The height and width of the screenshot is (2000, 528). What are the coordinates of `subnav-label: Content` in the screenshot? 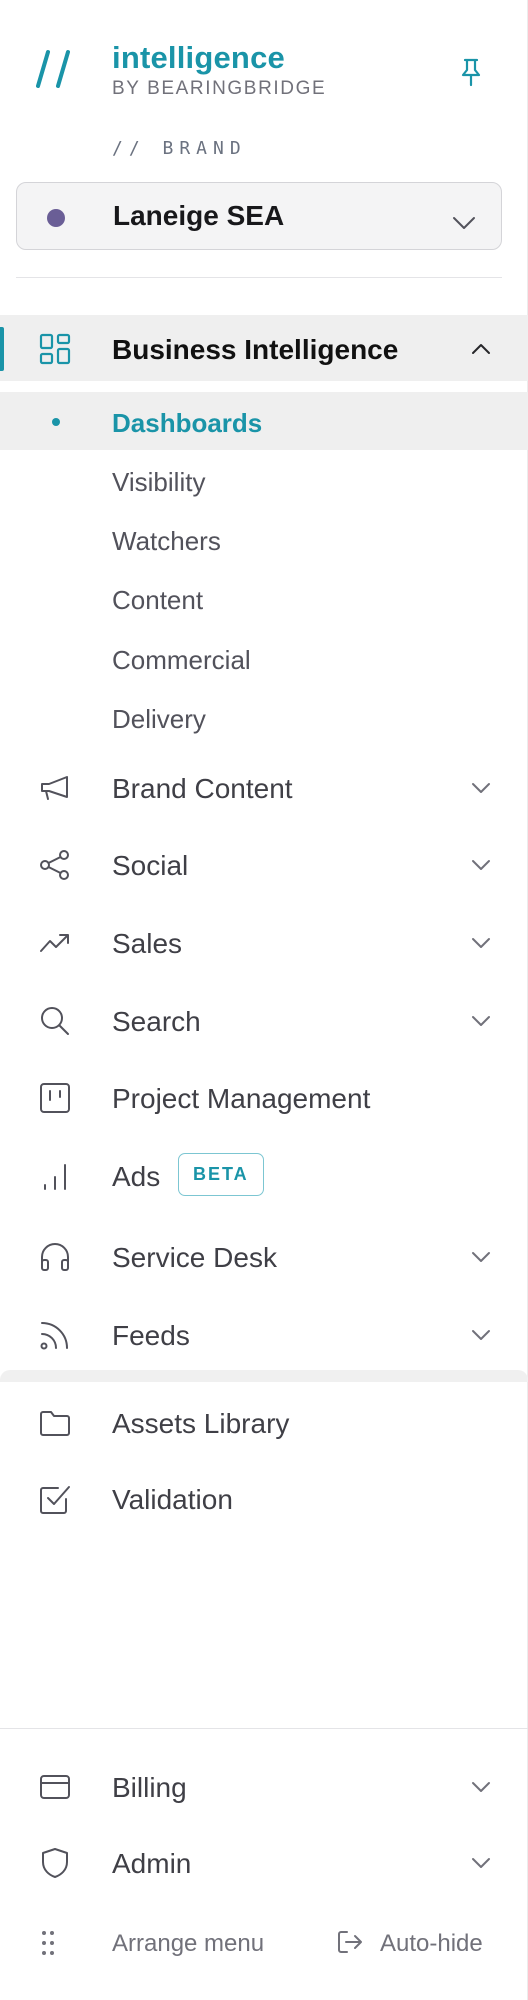 It's located at (158, 600).